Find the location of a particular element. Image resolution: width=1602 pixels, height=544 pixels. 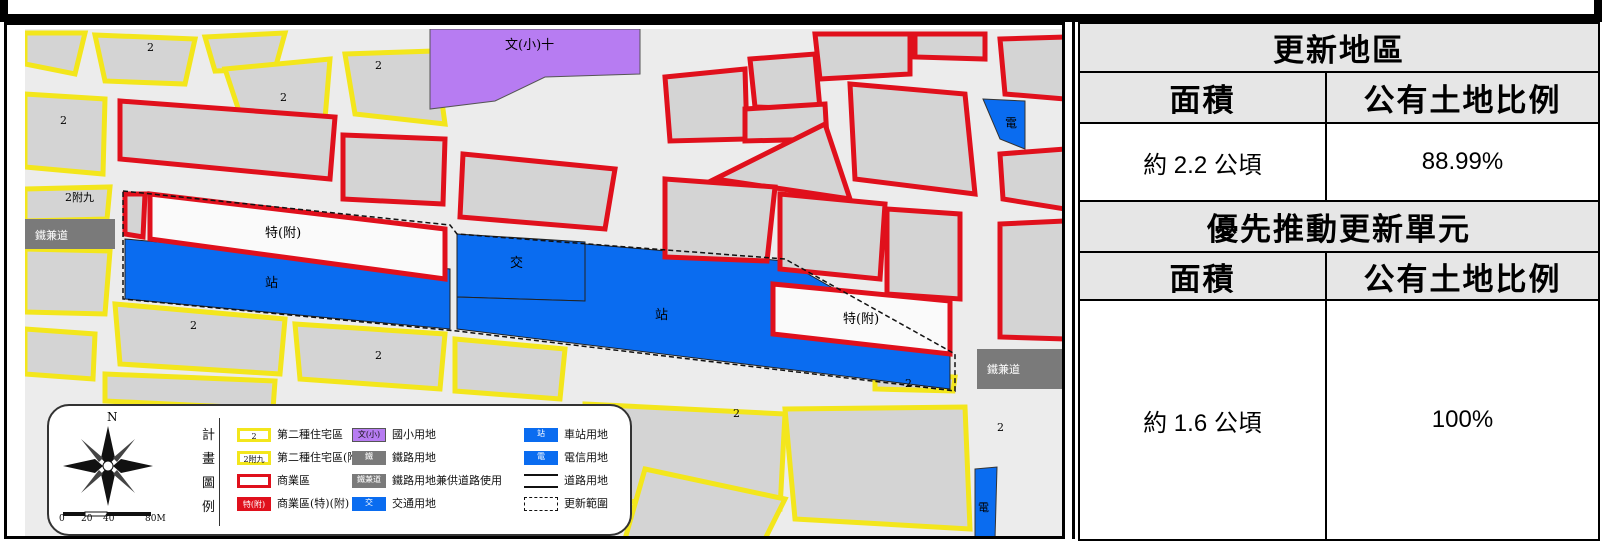

legend-label: 鐵路用地 is located at coordinates (414, 457).